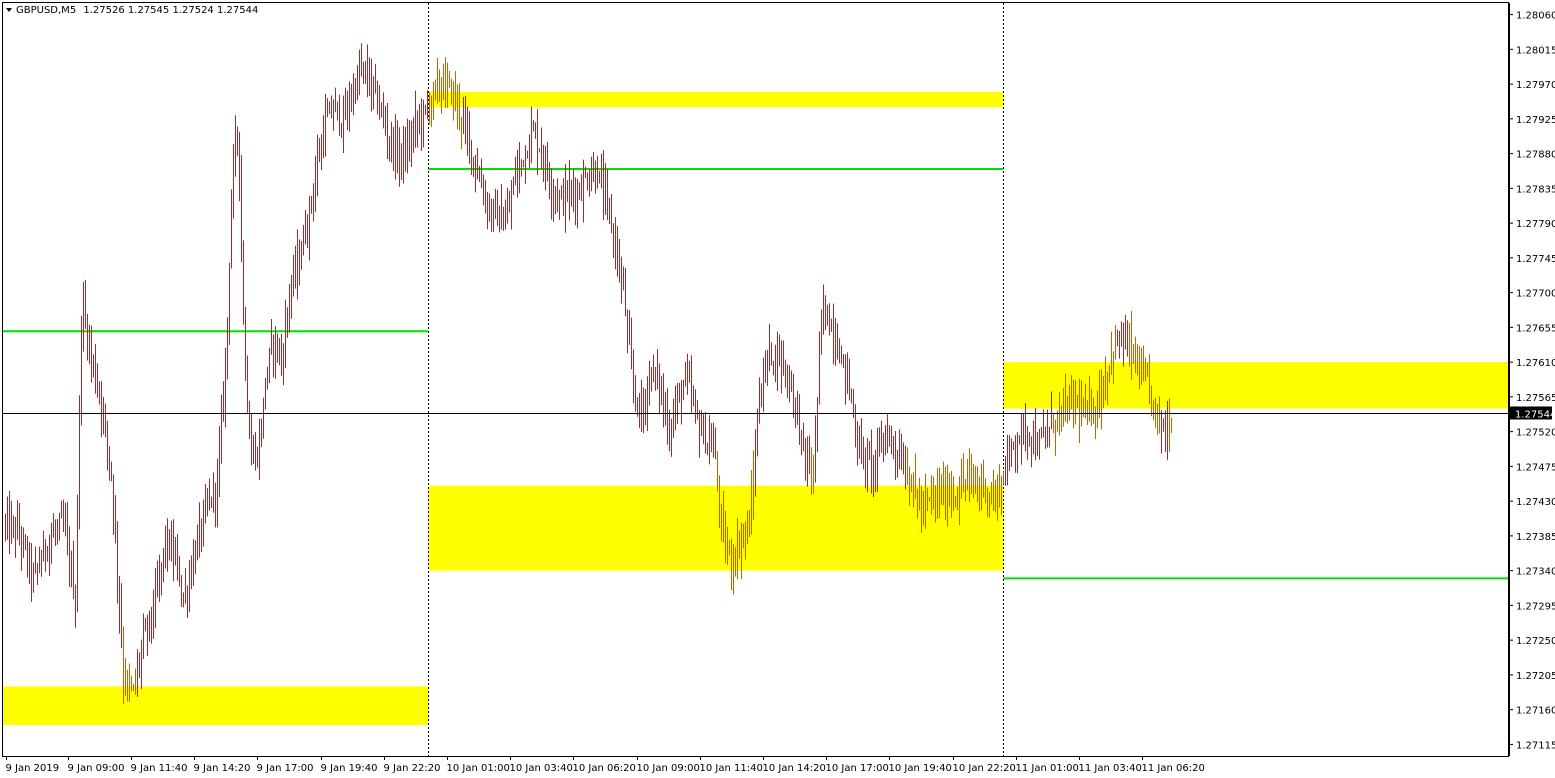 The height and width of the screenshot is (778, 1555). What do you see at coordinates (222, 768) in the screenshot?
I see `time-tick-label: 9 Jan 14:20` at bounding box center [222, 768].